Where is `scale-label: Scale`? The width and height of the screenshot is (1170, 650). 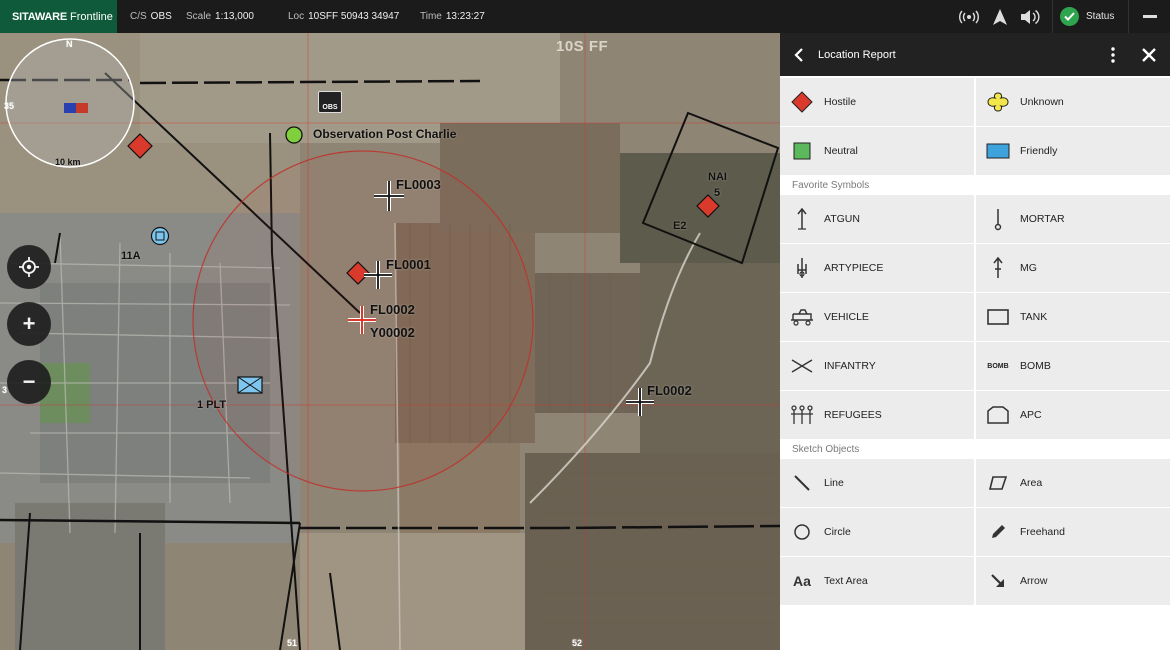 scale-label: Scale is located at coordinates (199, 16).